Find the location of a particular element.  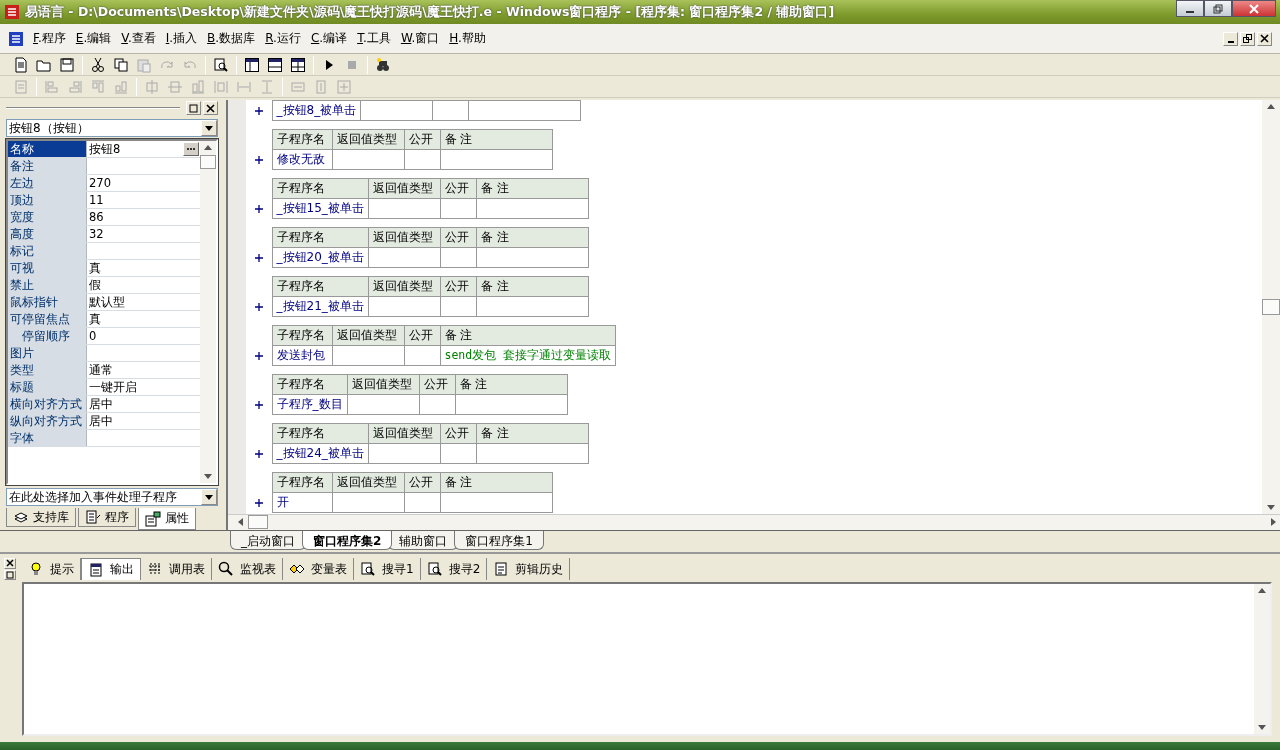

close-button is located at coordinates (1254, 8).